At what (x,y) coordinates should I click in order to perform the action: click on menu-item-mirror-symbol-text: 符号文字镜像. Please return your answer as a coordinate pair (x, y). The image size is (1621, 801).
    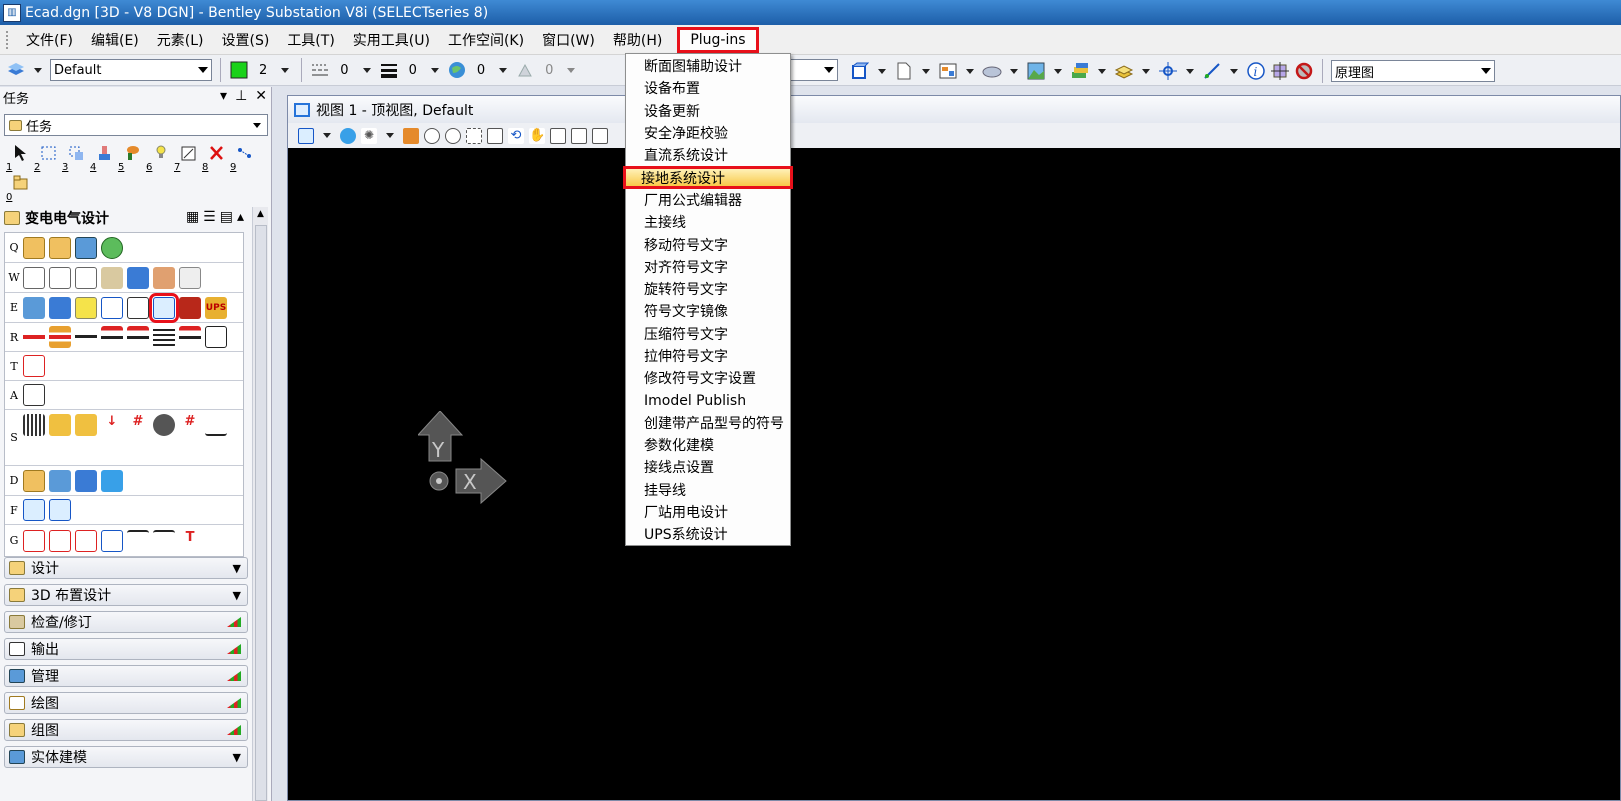
    Looking at the image, I should click on (708, 311).